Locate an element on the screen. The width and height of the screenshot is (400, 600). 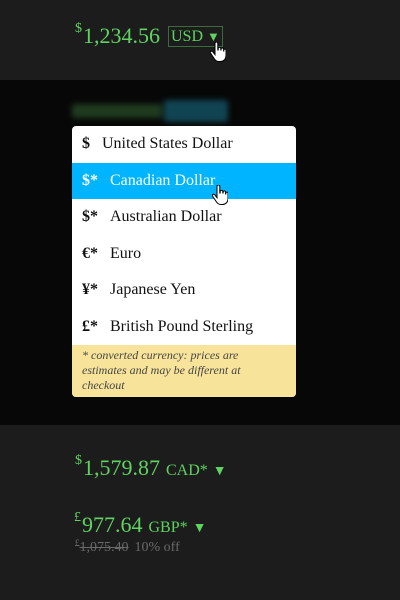
old-amount: 1,075.40 is located at coordinates (104, 547).